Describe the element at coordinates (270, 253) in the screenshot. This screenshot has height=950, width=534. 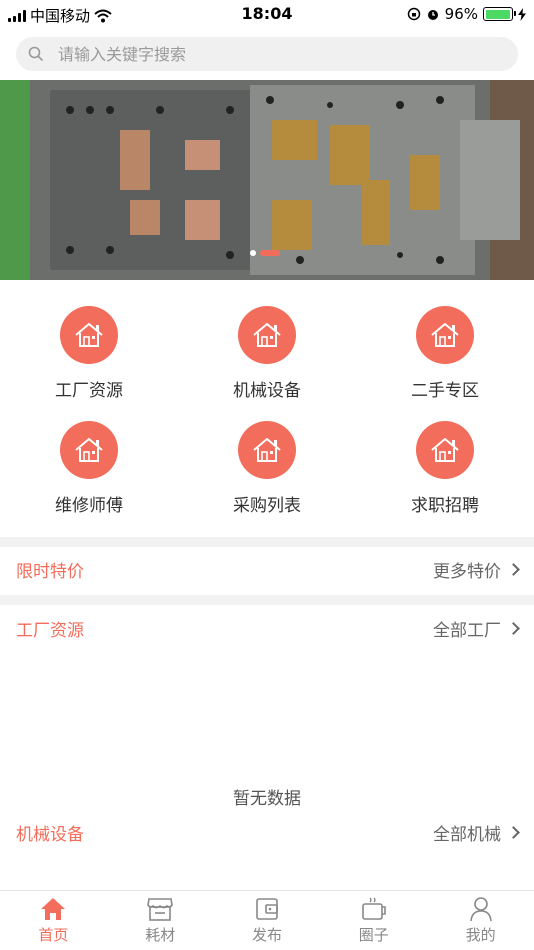
I see `carousel-dot-active` at that location.